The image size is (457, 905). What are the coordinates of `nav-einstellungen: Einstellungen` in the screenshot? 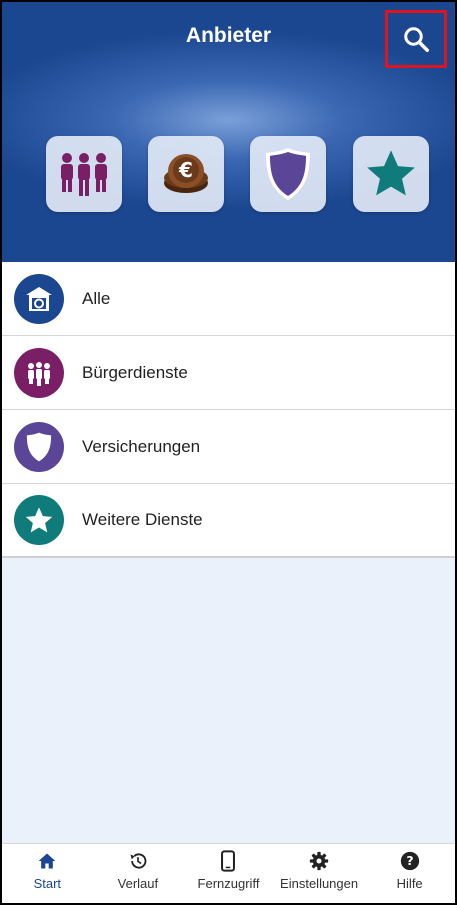 It's located at (319, 867).